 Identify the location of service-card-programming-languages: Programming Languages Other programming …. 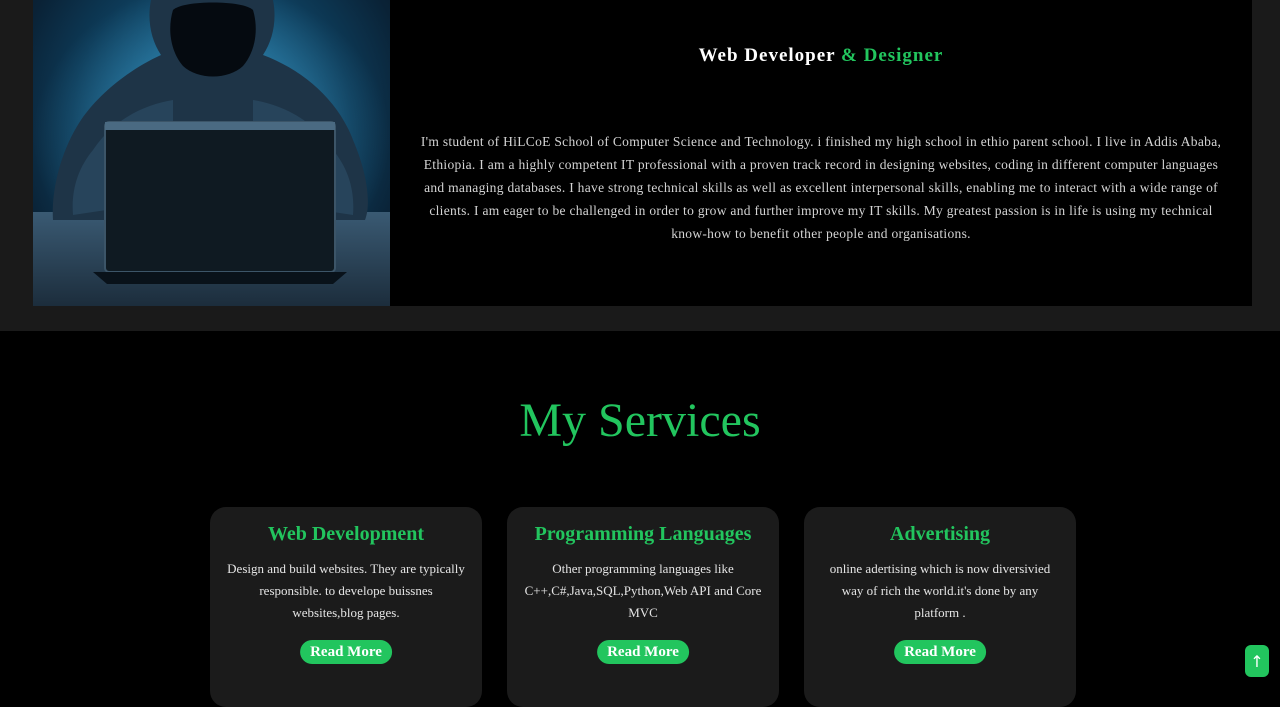
(643, 607).